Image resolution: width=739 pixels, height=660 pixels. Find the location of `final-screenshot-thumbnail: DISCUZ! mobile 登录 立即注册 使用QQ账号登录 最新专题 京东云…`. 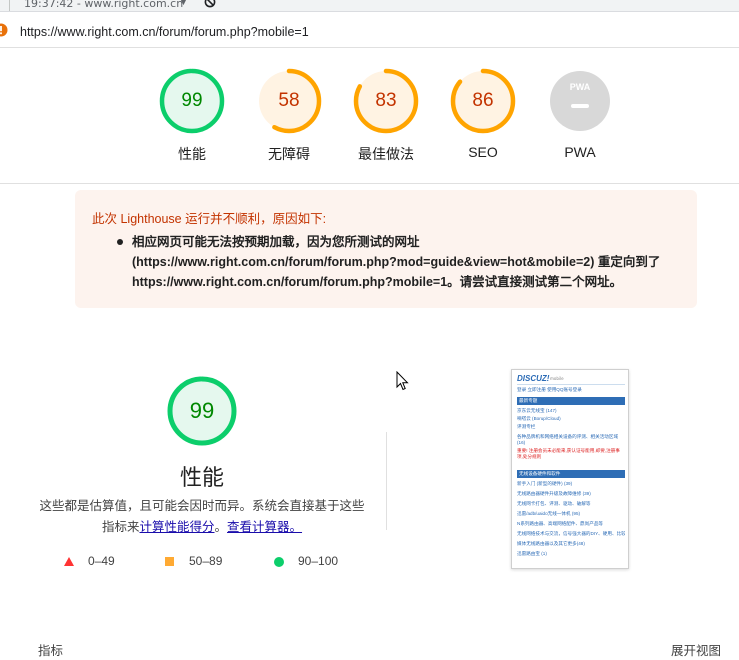

final-screenshot-thumbnail: DISCUZ! mobile 登录 立即注册 使用QQ账号登录 最新专题 京东云… is located at coordinates (570, 469).